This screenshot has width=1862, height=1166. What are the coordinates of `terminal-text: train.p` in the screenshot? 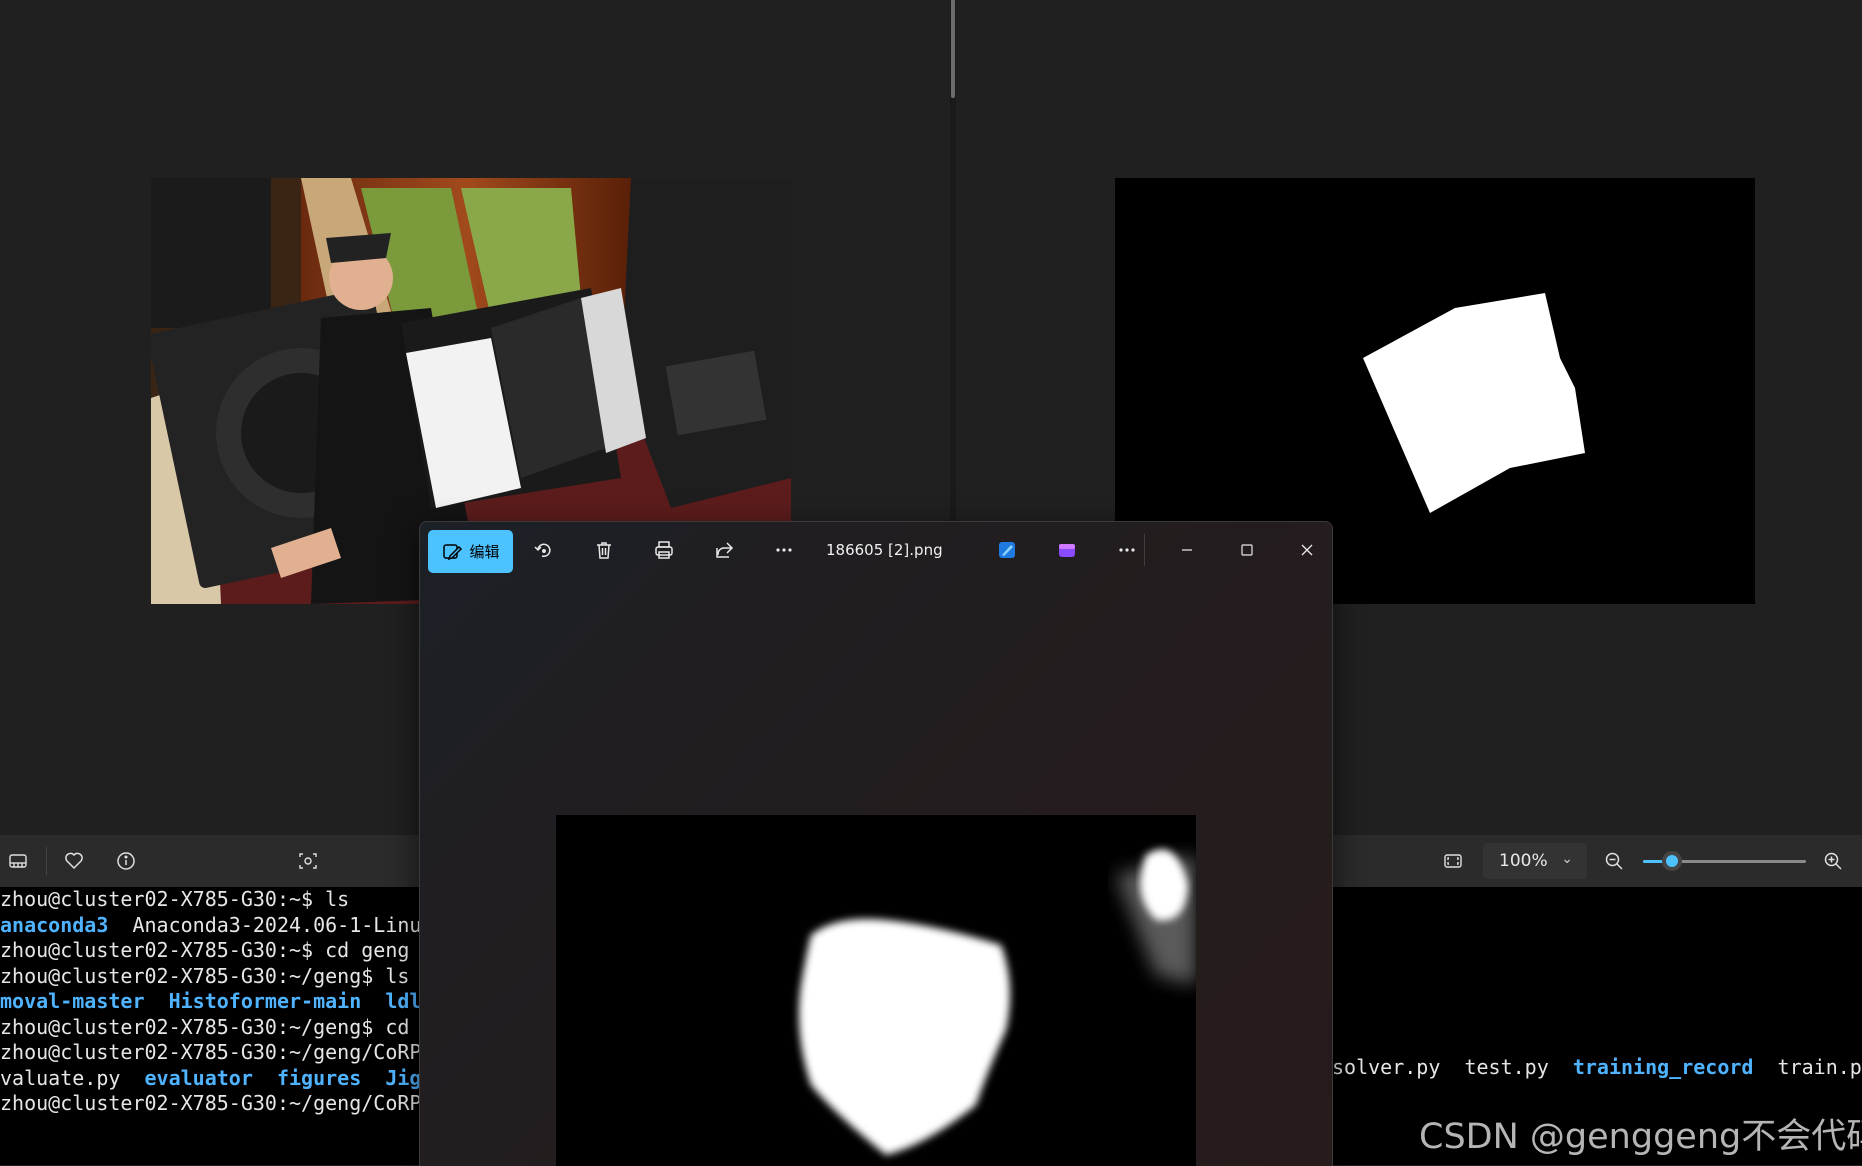 It's located at (1807, 1067).